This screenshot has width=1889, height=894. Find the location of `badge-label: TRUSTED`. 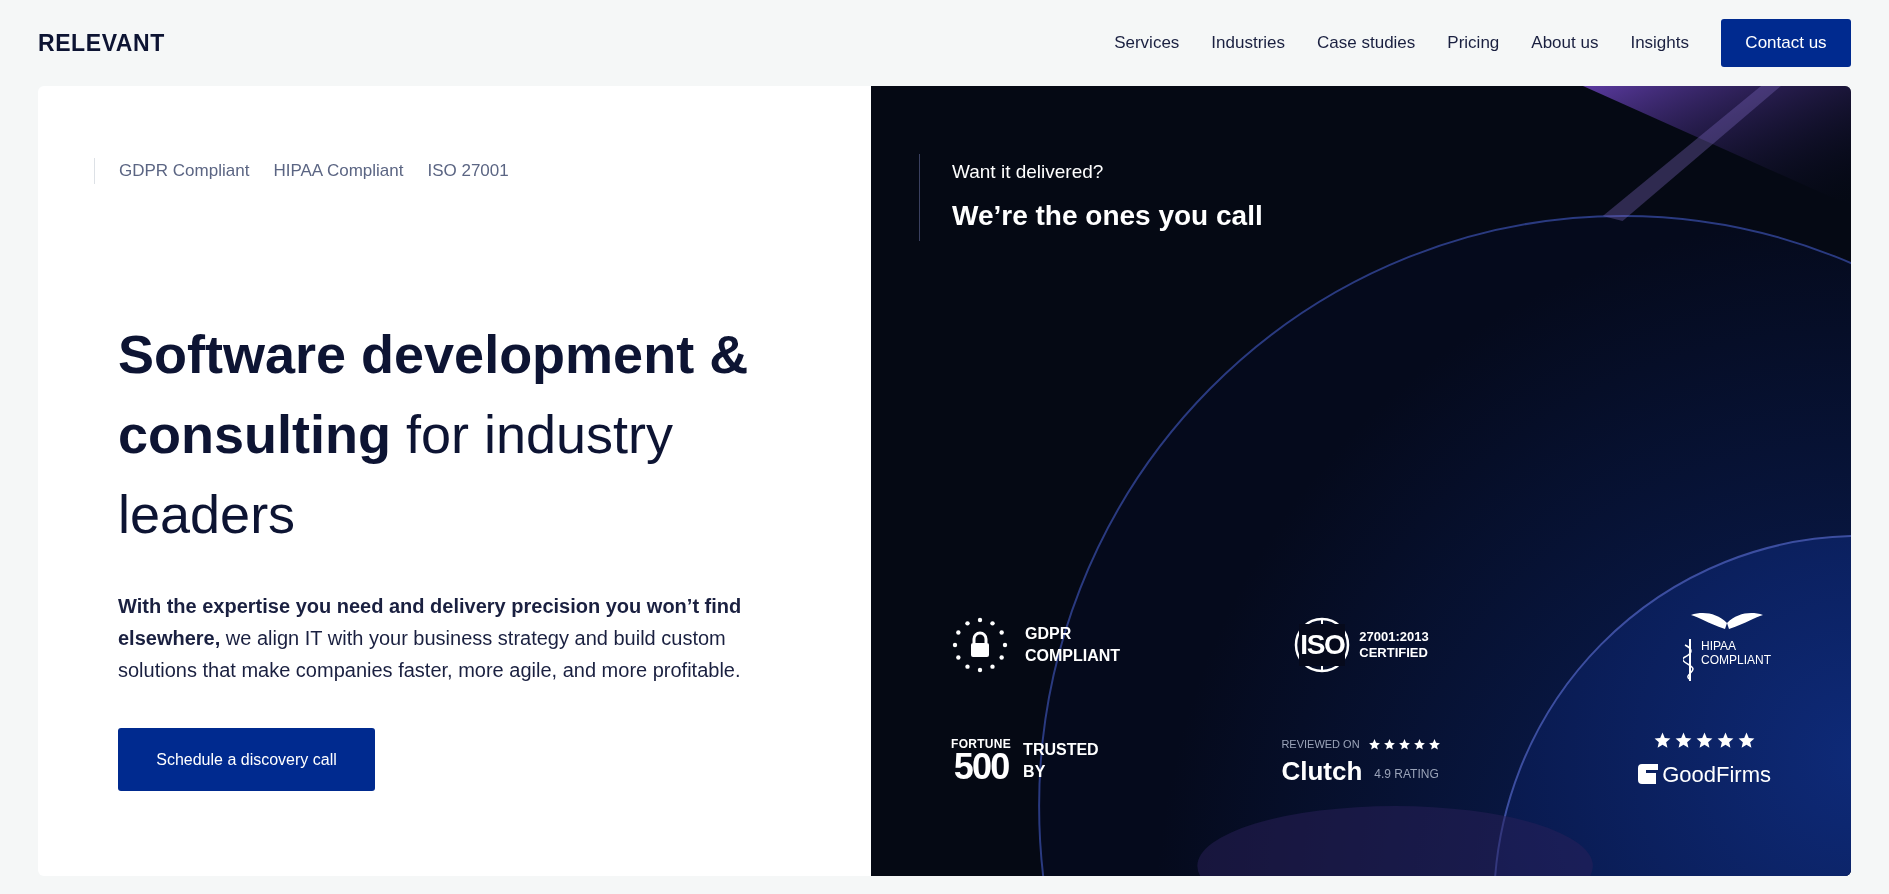

badge-label: TRUSTED is located at coordinates (1061, 749).